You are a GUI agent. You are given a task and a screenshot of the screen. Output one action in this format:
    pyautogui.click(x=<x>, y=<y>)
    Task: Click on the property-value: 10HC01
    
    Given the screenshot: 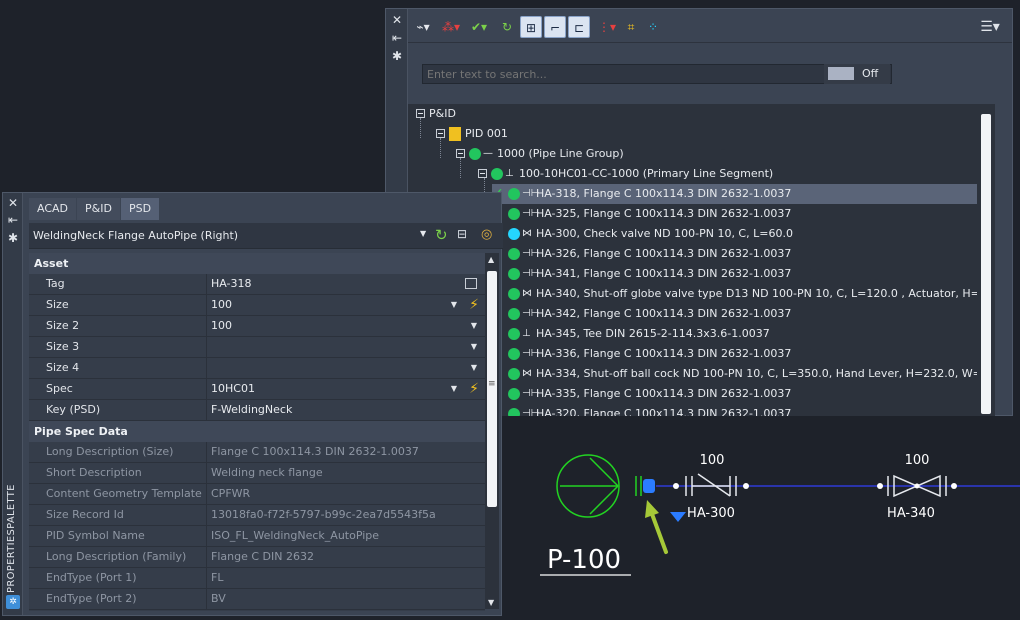 What is the action you would take?
    pyautogui.click(x=346, y=389)
    